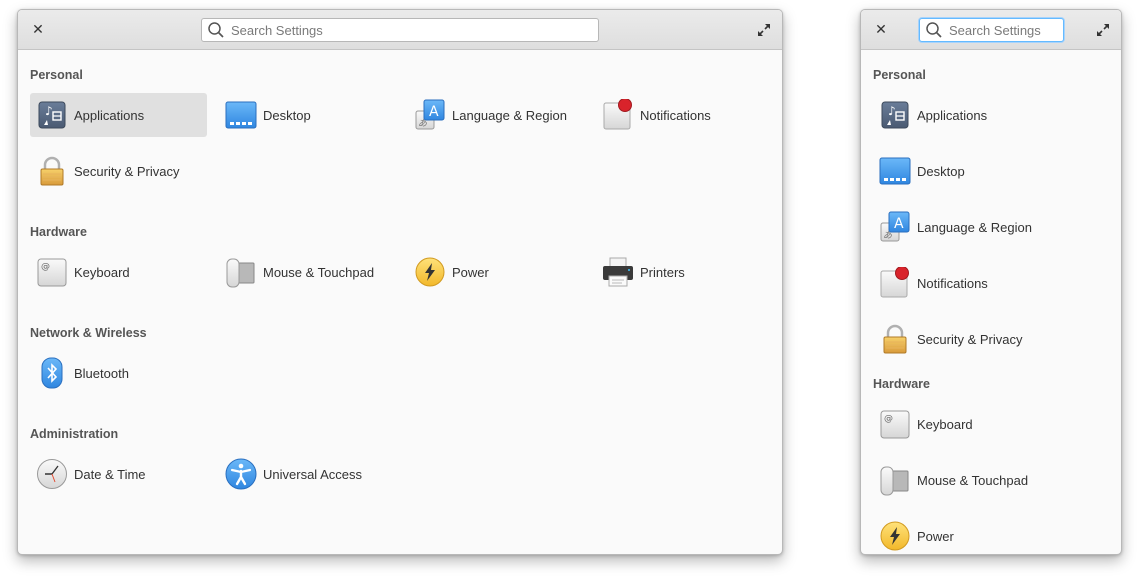 The image size is (1138, 580). I want to click on bluetooth-icon, so click(52, 373).